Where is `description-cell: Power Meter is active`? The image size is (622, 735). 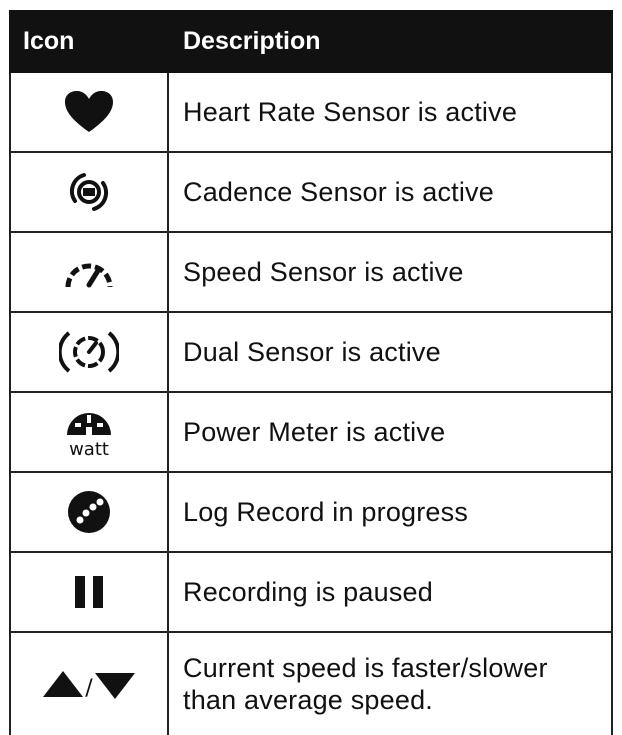
description-cell: Power Meter is active is located at coordinates (314, 432).